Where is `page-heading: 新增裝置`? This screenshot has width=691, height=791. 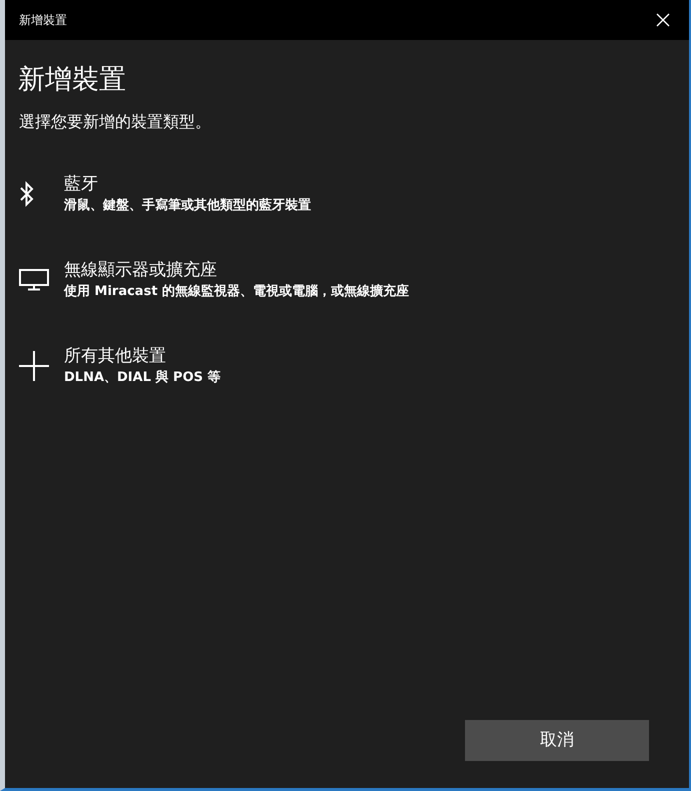
page-heading: 新增裝置 is located at coordinates (72, 80).